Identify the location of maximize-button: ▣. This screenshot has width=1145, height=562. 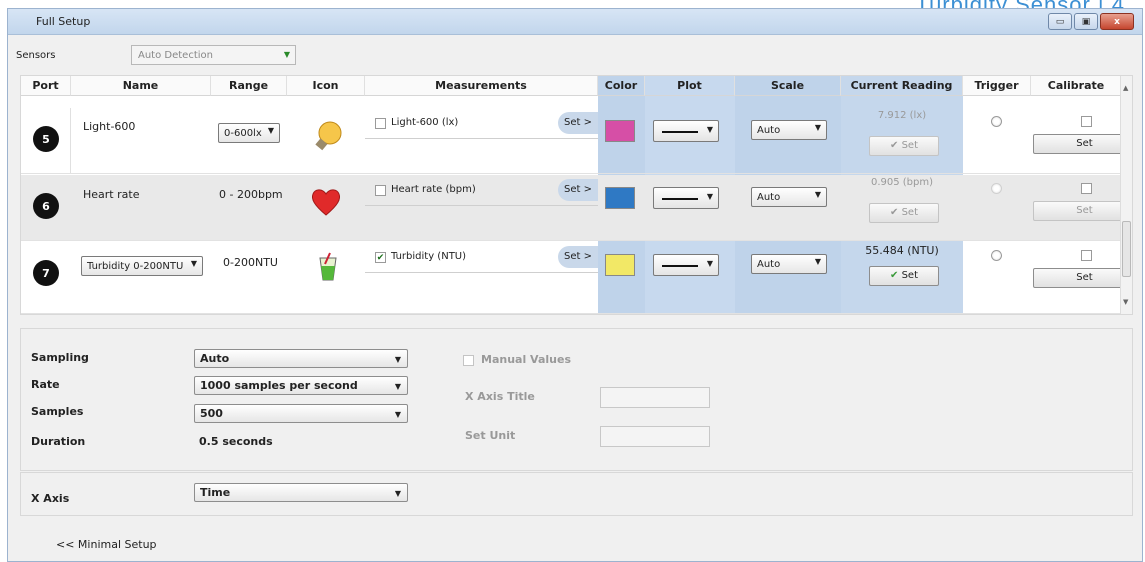
(1086, 21).